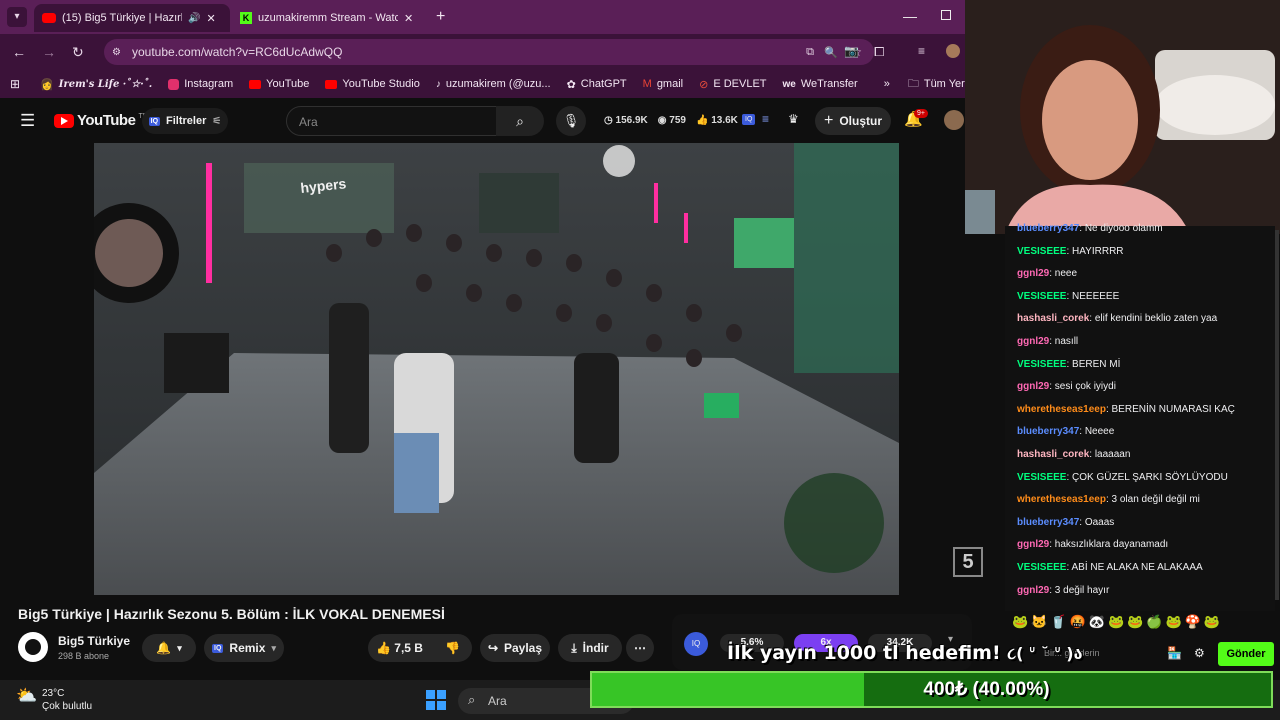 Image resolution: width=1280 pixels, height=720 pixels. I want to click on account-avatar, so click(954, 120).